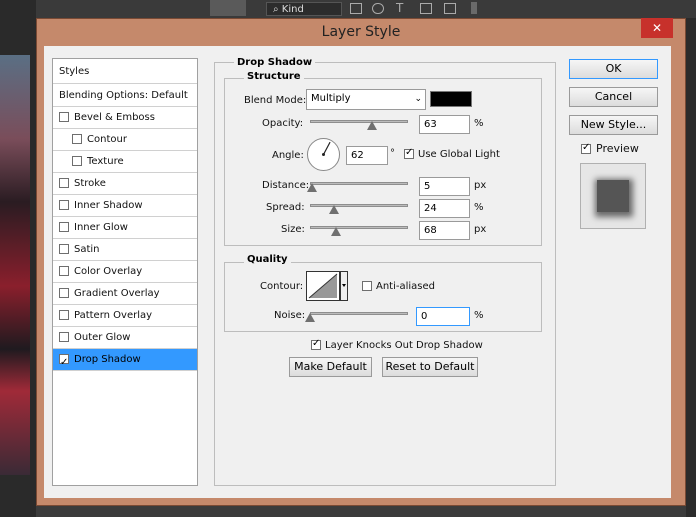 The image size is (696, 517). Describe the element at coordinates (286, 185) in the screenshot. I see `distance-label: Distance:` at that location.